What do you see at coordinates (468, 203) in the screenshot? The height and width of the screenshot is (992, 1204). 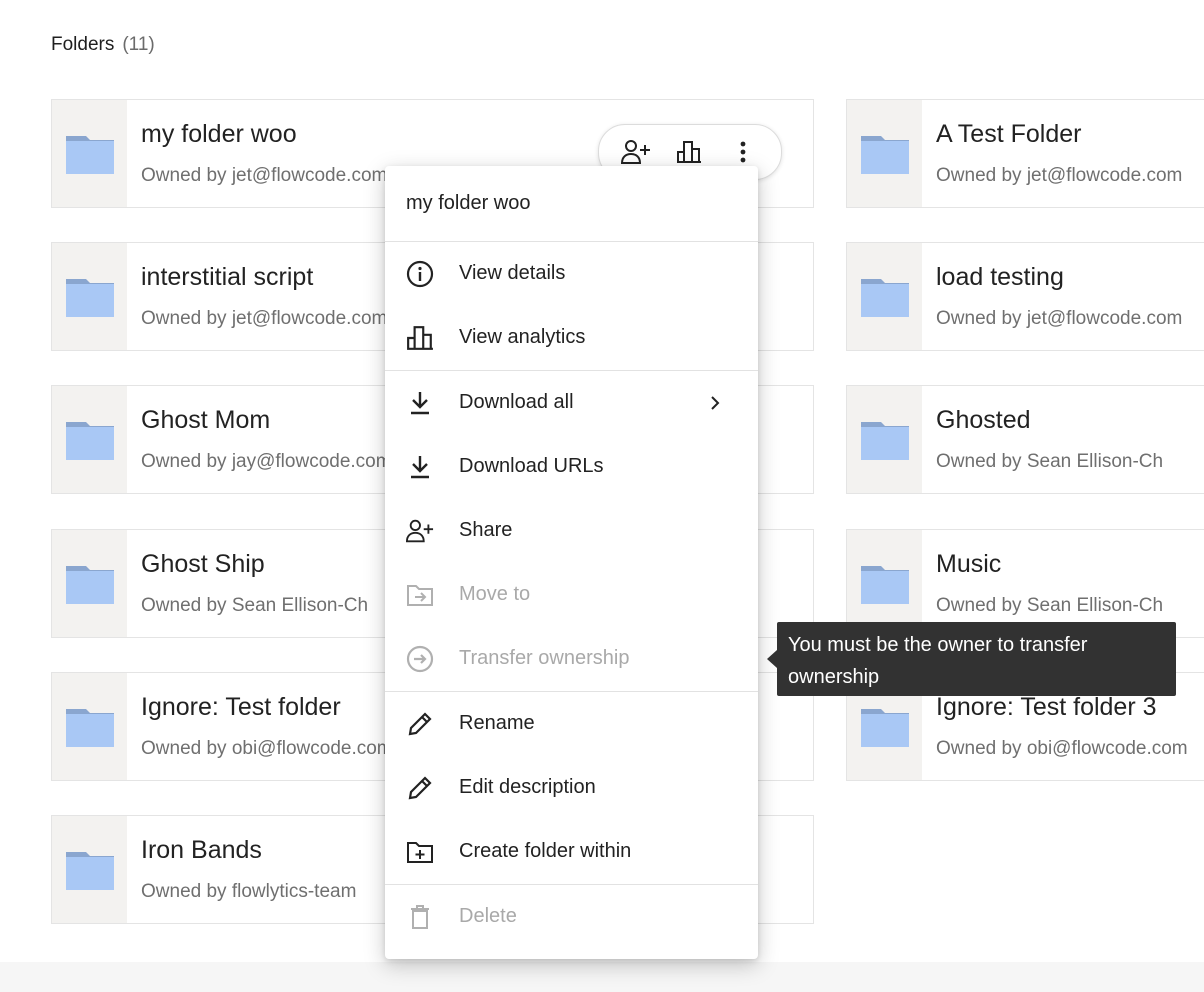 I see `menu-title: my folder woo` at bounding box center [468, 203].